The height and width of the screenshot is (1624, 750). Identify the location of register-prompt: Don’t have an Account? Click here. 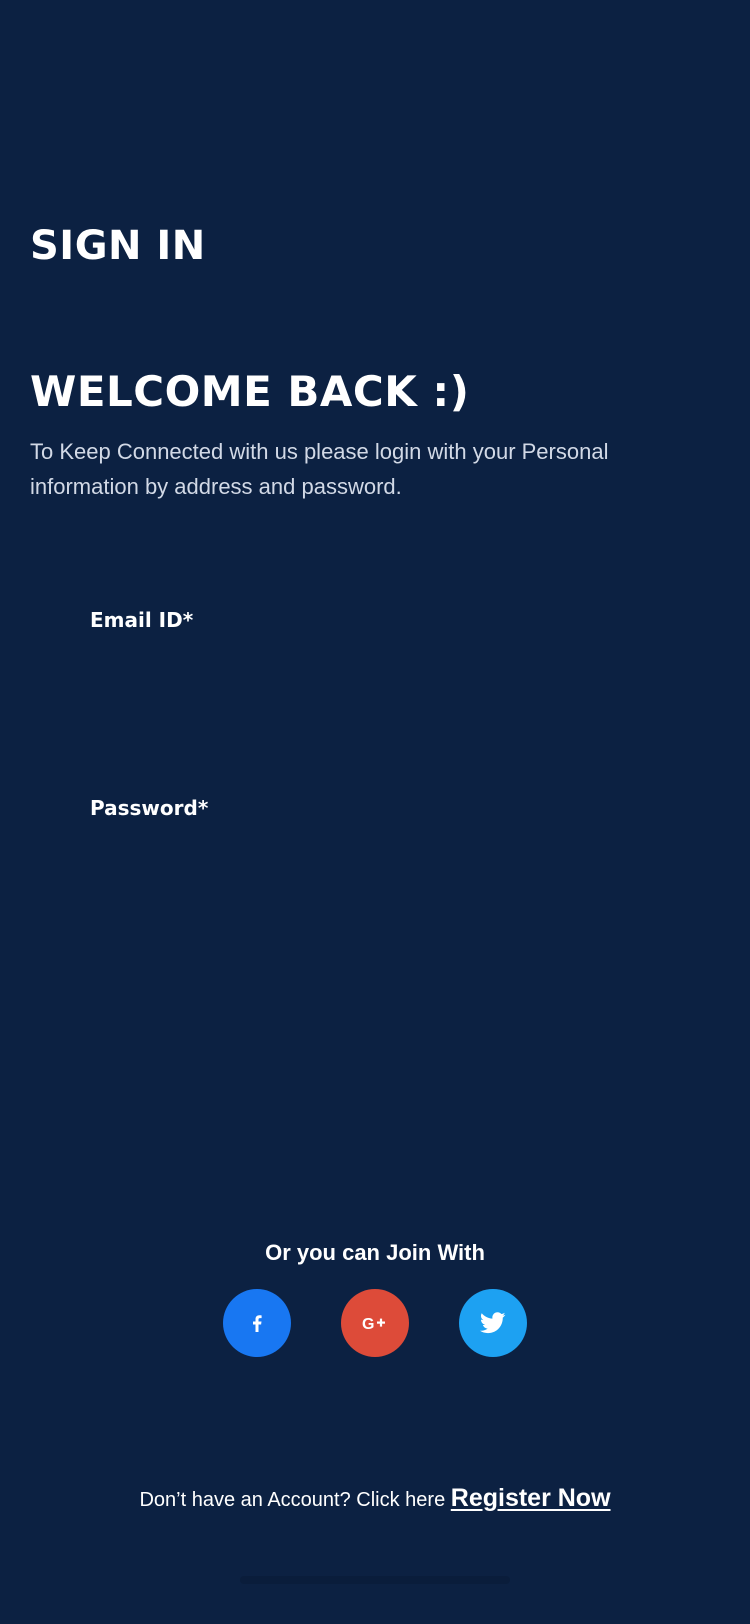
(292, 1500).